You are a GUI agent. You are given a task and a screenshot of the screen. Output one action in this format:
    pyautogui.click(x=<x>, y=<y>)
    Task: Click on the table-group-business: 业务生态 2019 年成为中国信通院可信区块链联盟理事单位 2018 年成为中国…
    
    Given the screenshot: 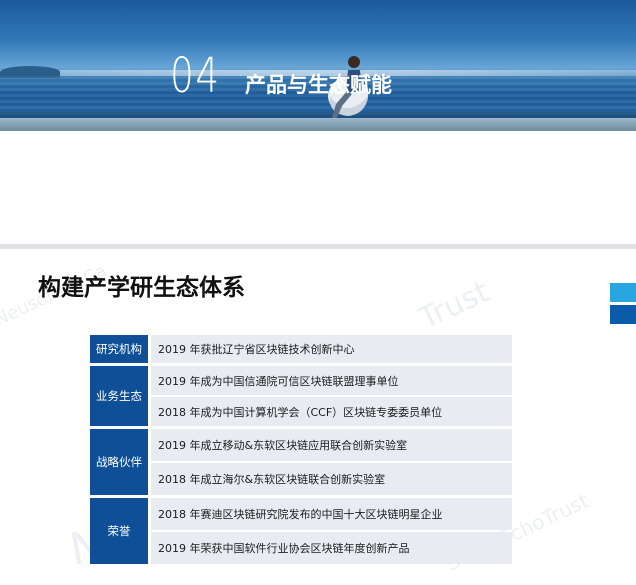 What is the action you would take?
    pyautogui.click(x=301, y=396)
    